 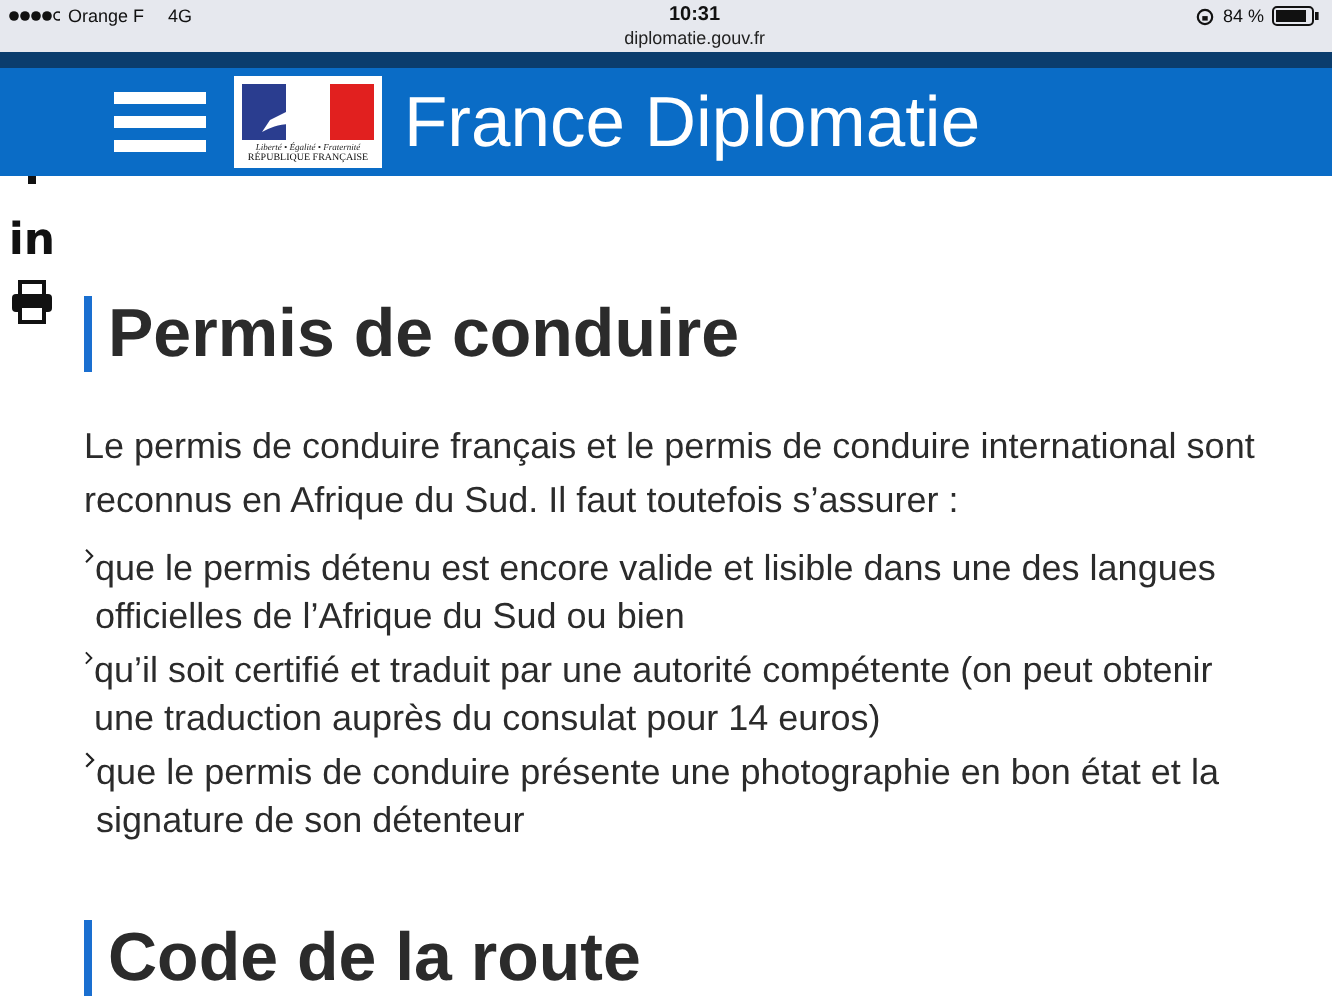 I want to click on menu-button, so click(x=160, y=122).